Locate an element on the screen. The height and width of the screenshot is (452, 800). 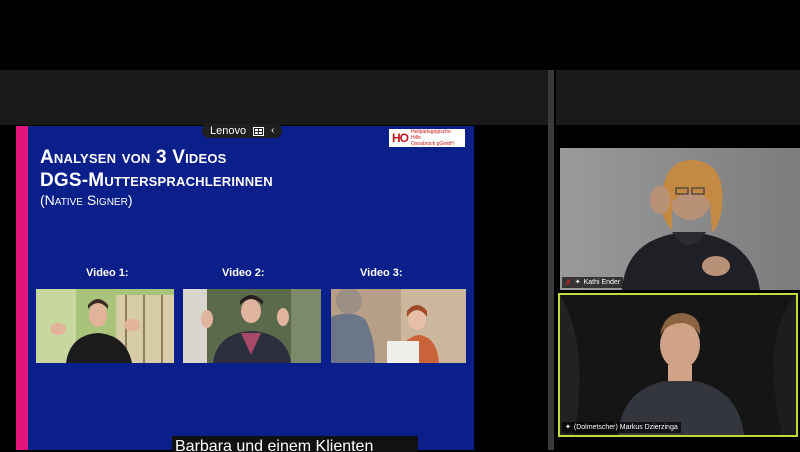
slide-title-line-2: DGS-Muttersprachlerinnen is located at coordinates (156, 180).